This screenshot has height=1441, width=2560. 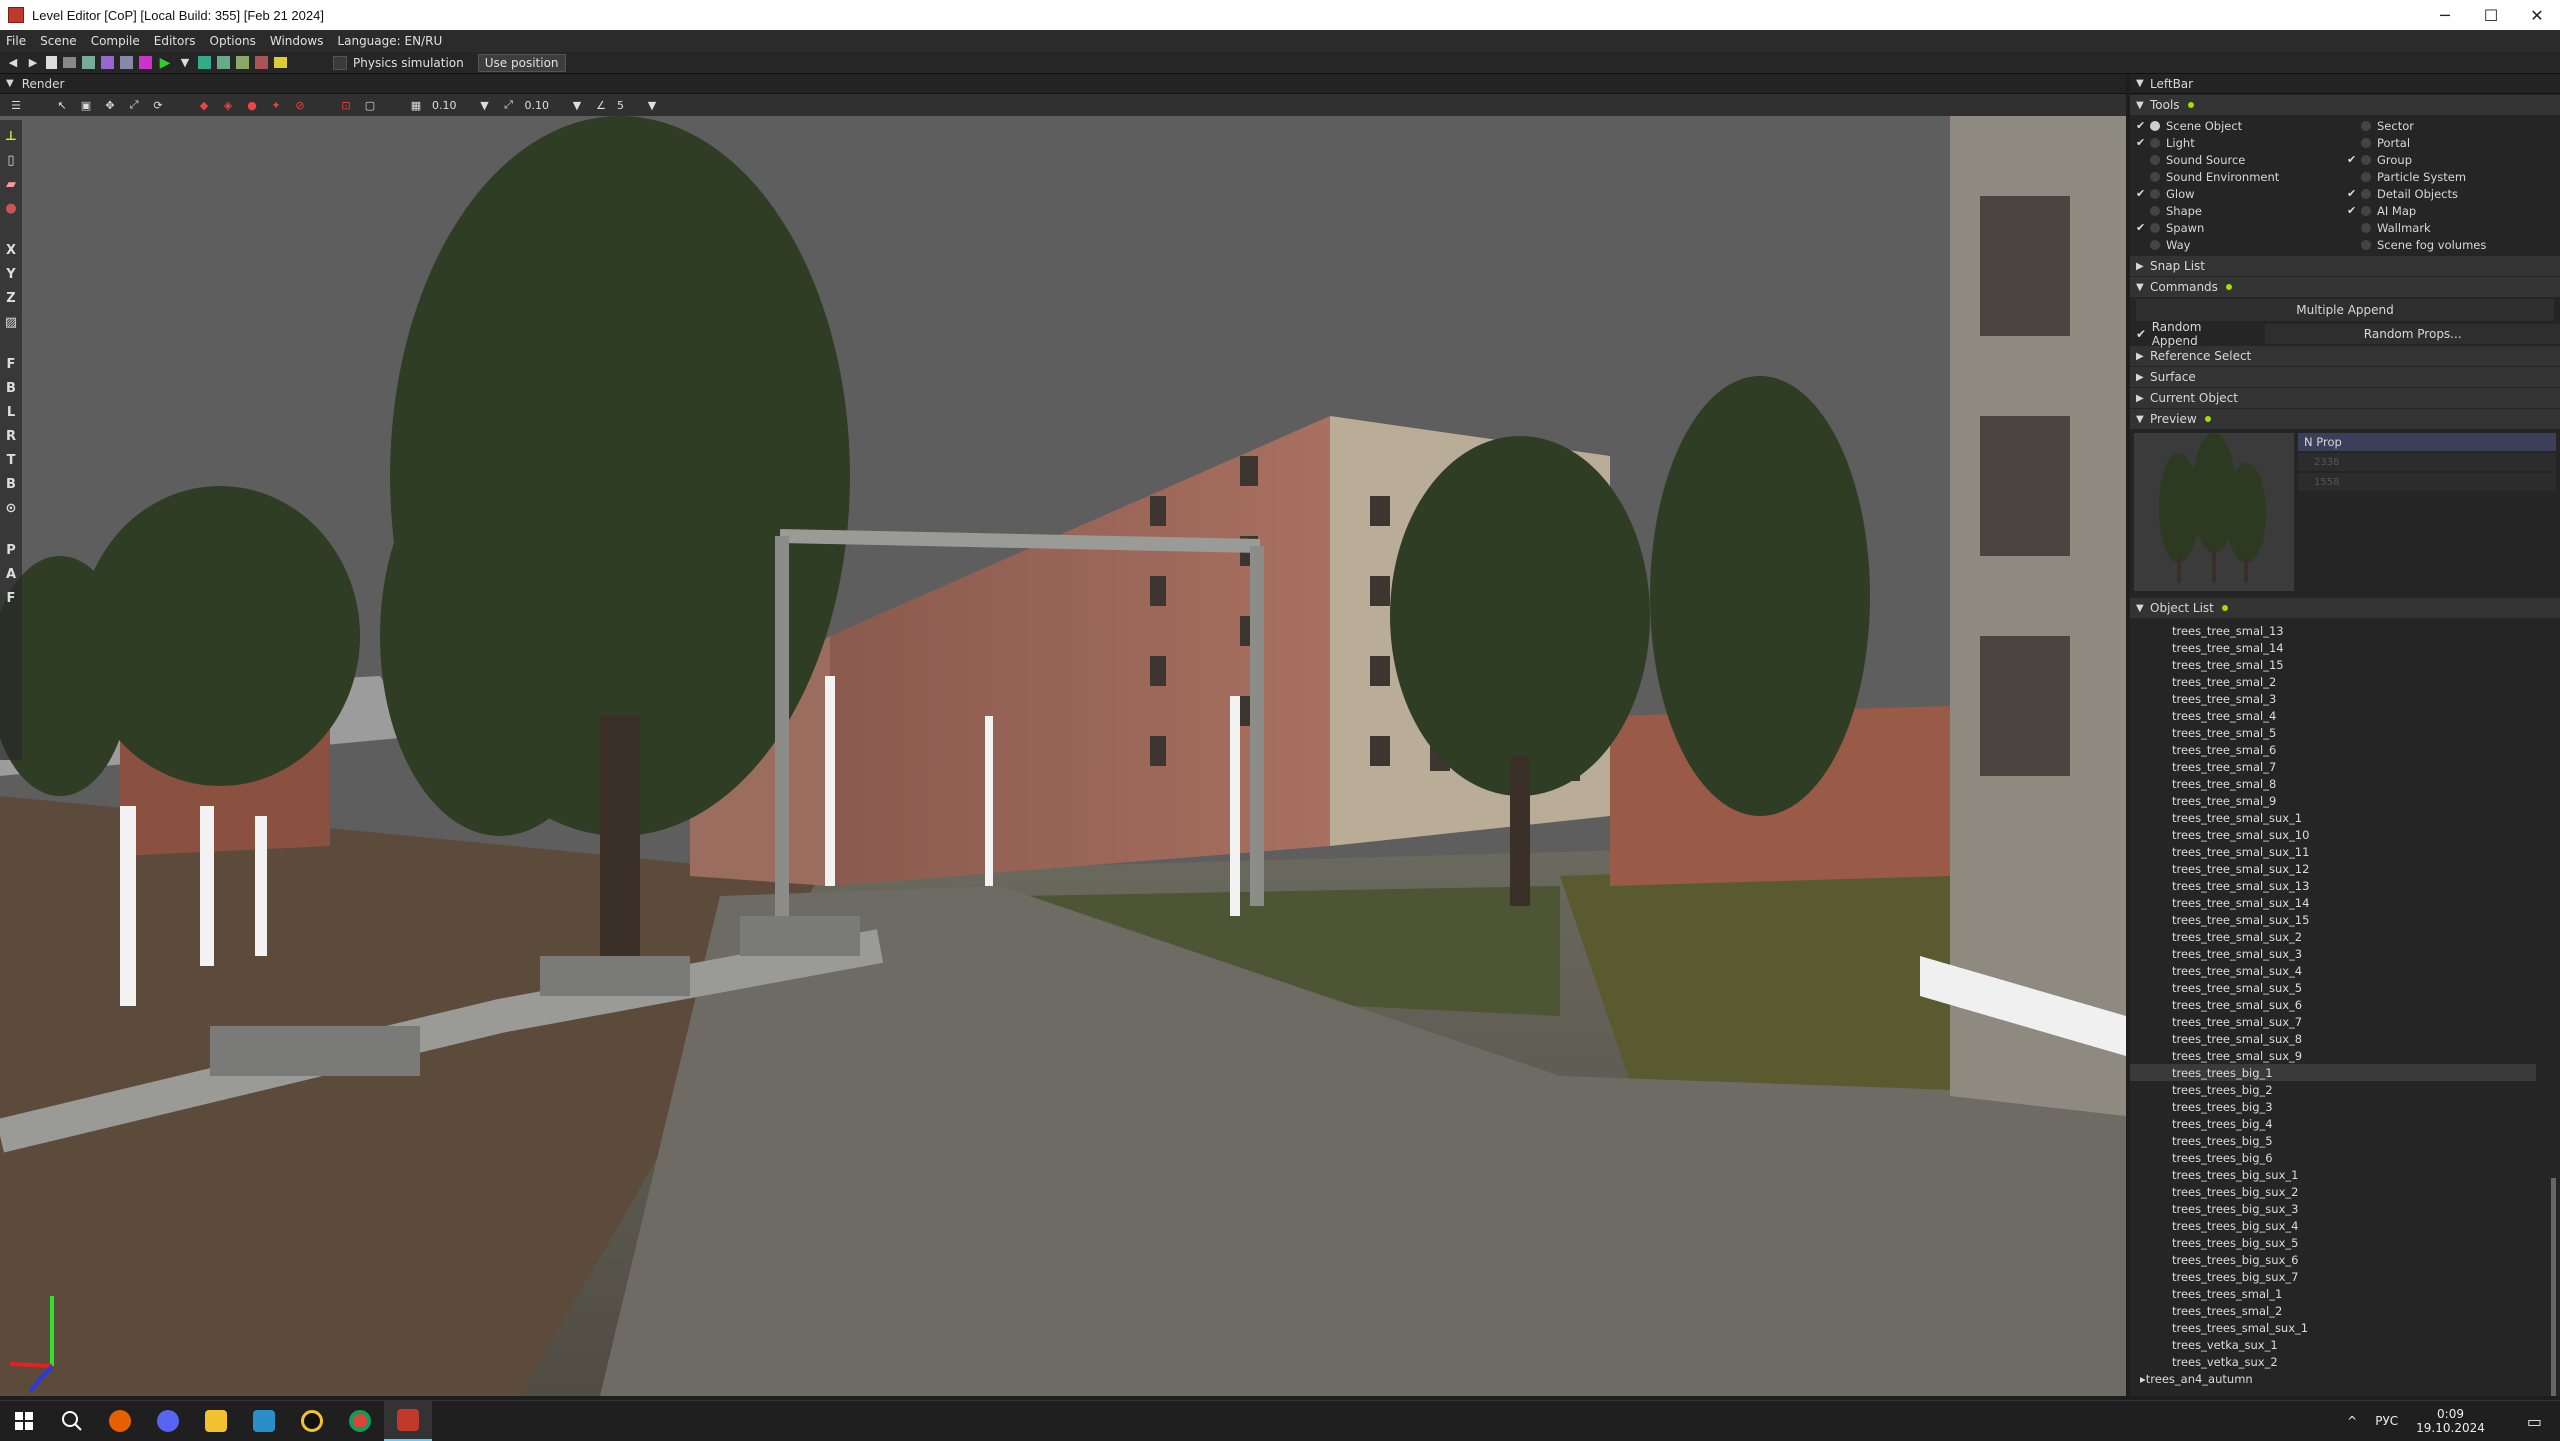 I want to click on list-item: trees_trees_smal_sux_1, so click(x=2345, y=1327).